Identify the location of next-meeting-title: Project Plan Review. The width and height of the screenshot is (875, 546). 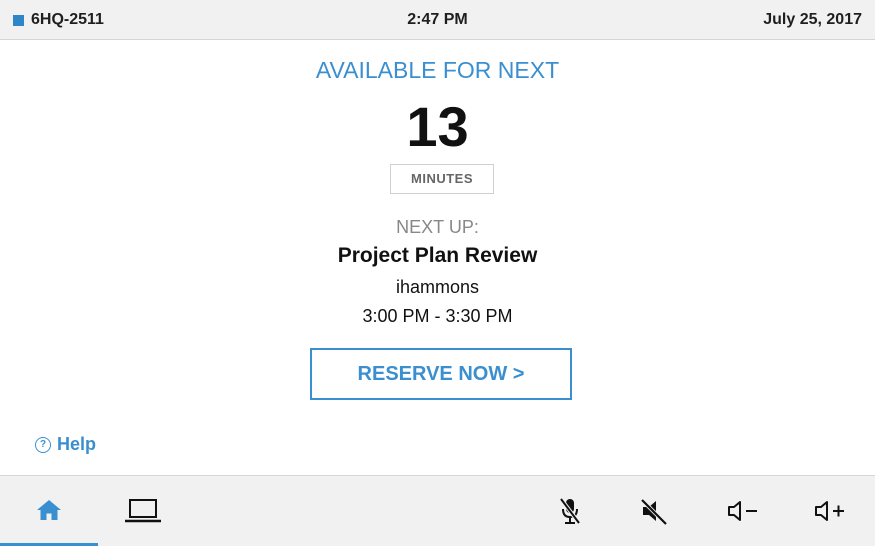
(437, 255).